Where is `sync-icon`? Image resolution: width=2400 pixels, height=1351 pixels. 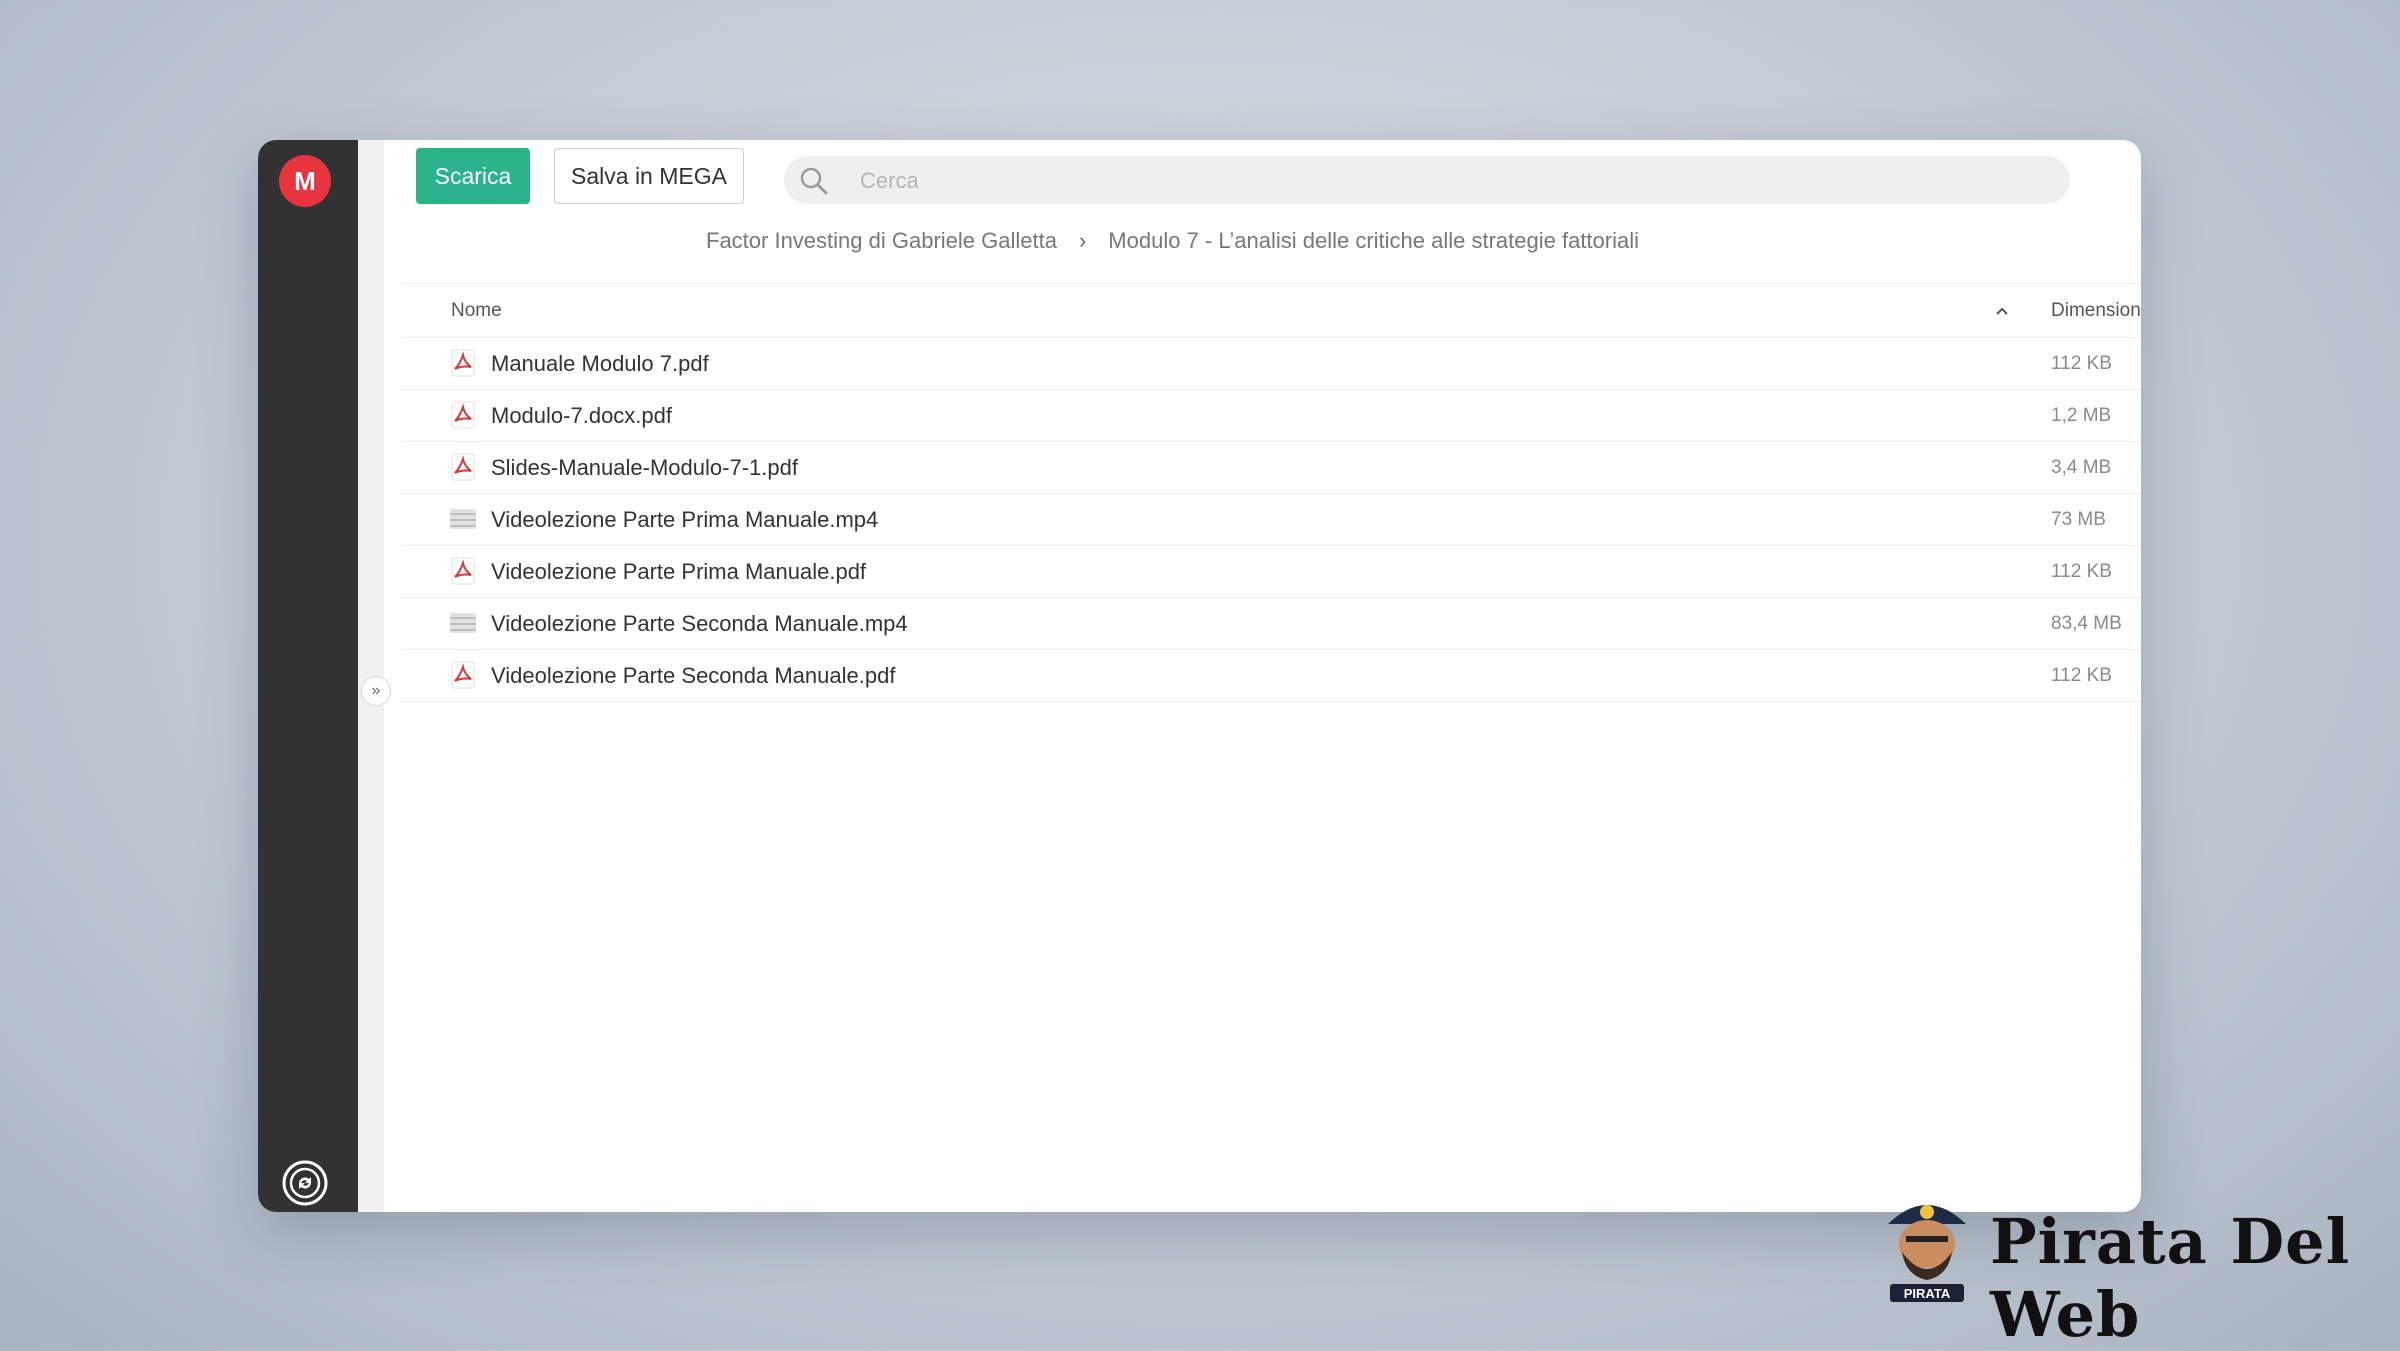
sync-icon is located at coordinates (305, 1183).